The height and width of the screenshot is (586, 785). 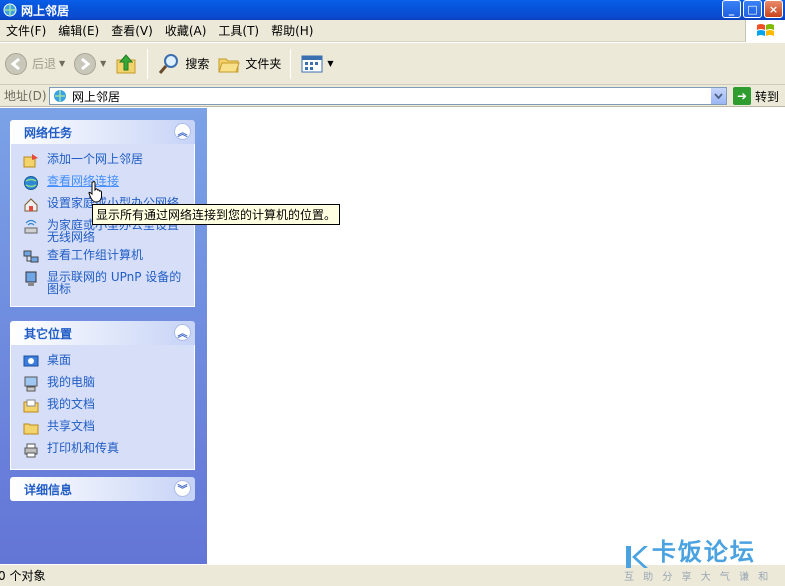 I want to click on go-arrow-icon: ➜, so click(x=742, y=96).